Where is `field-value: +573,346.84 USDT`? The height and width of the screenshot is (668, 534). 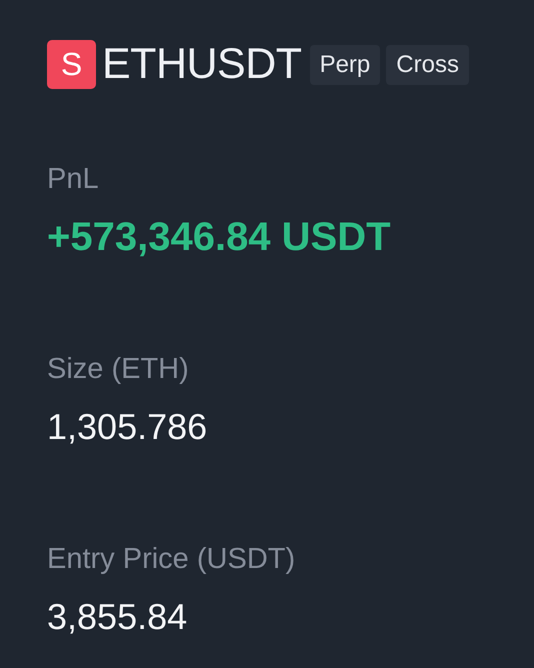
field-value: +573,346.84 USDT is located at coordinates (219, 237).